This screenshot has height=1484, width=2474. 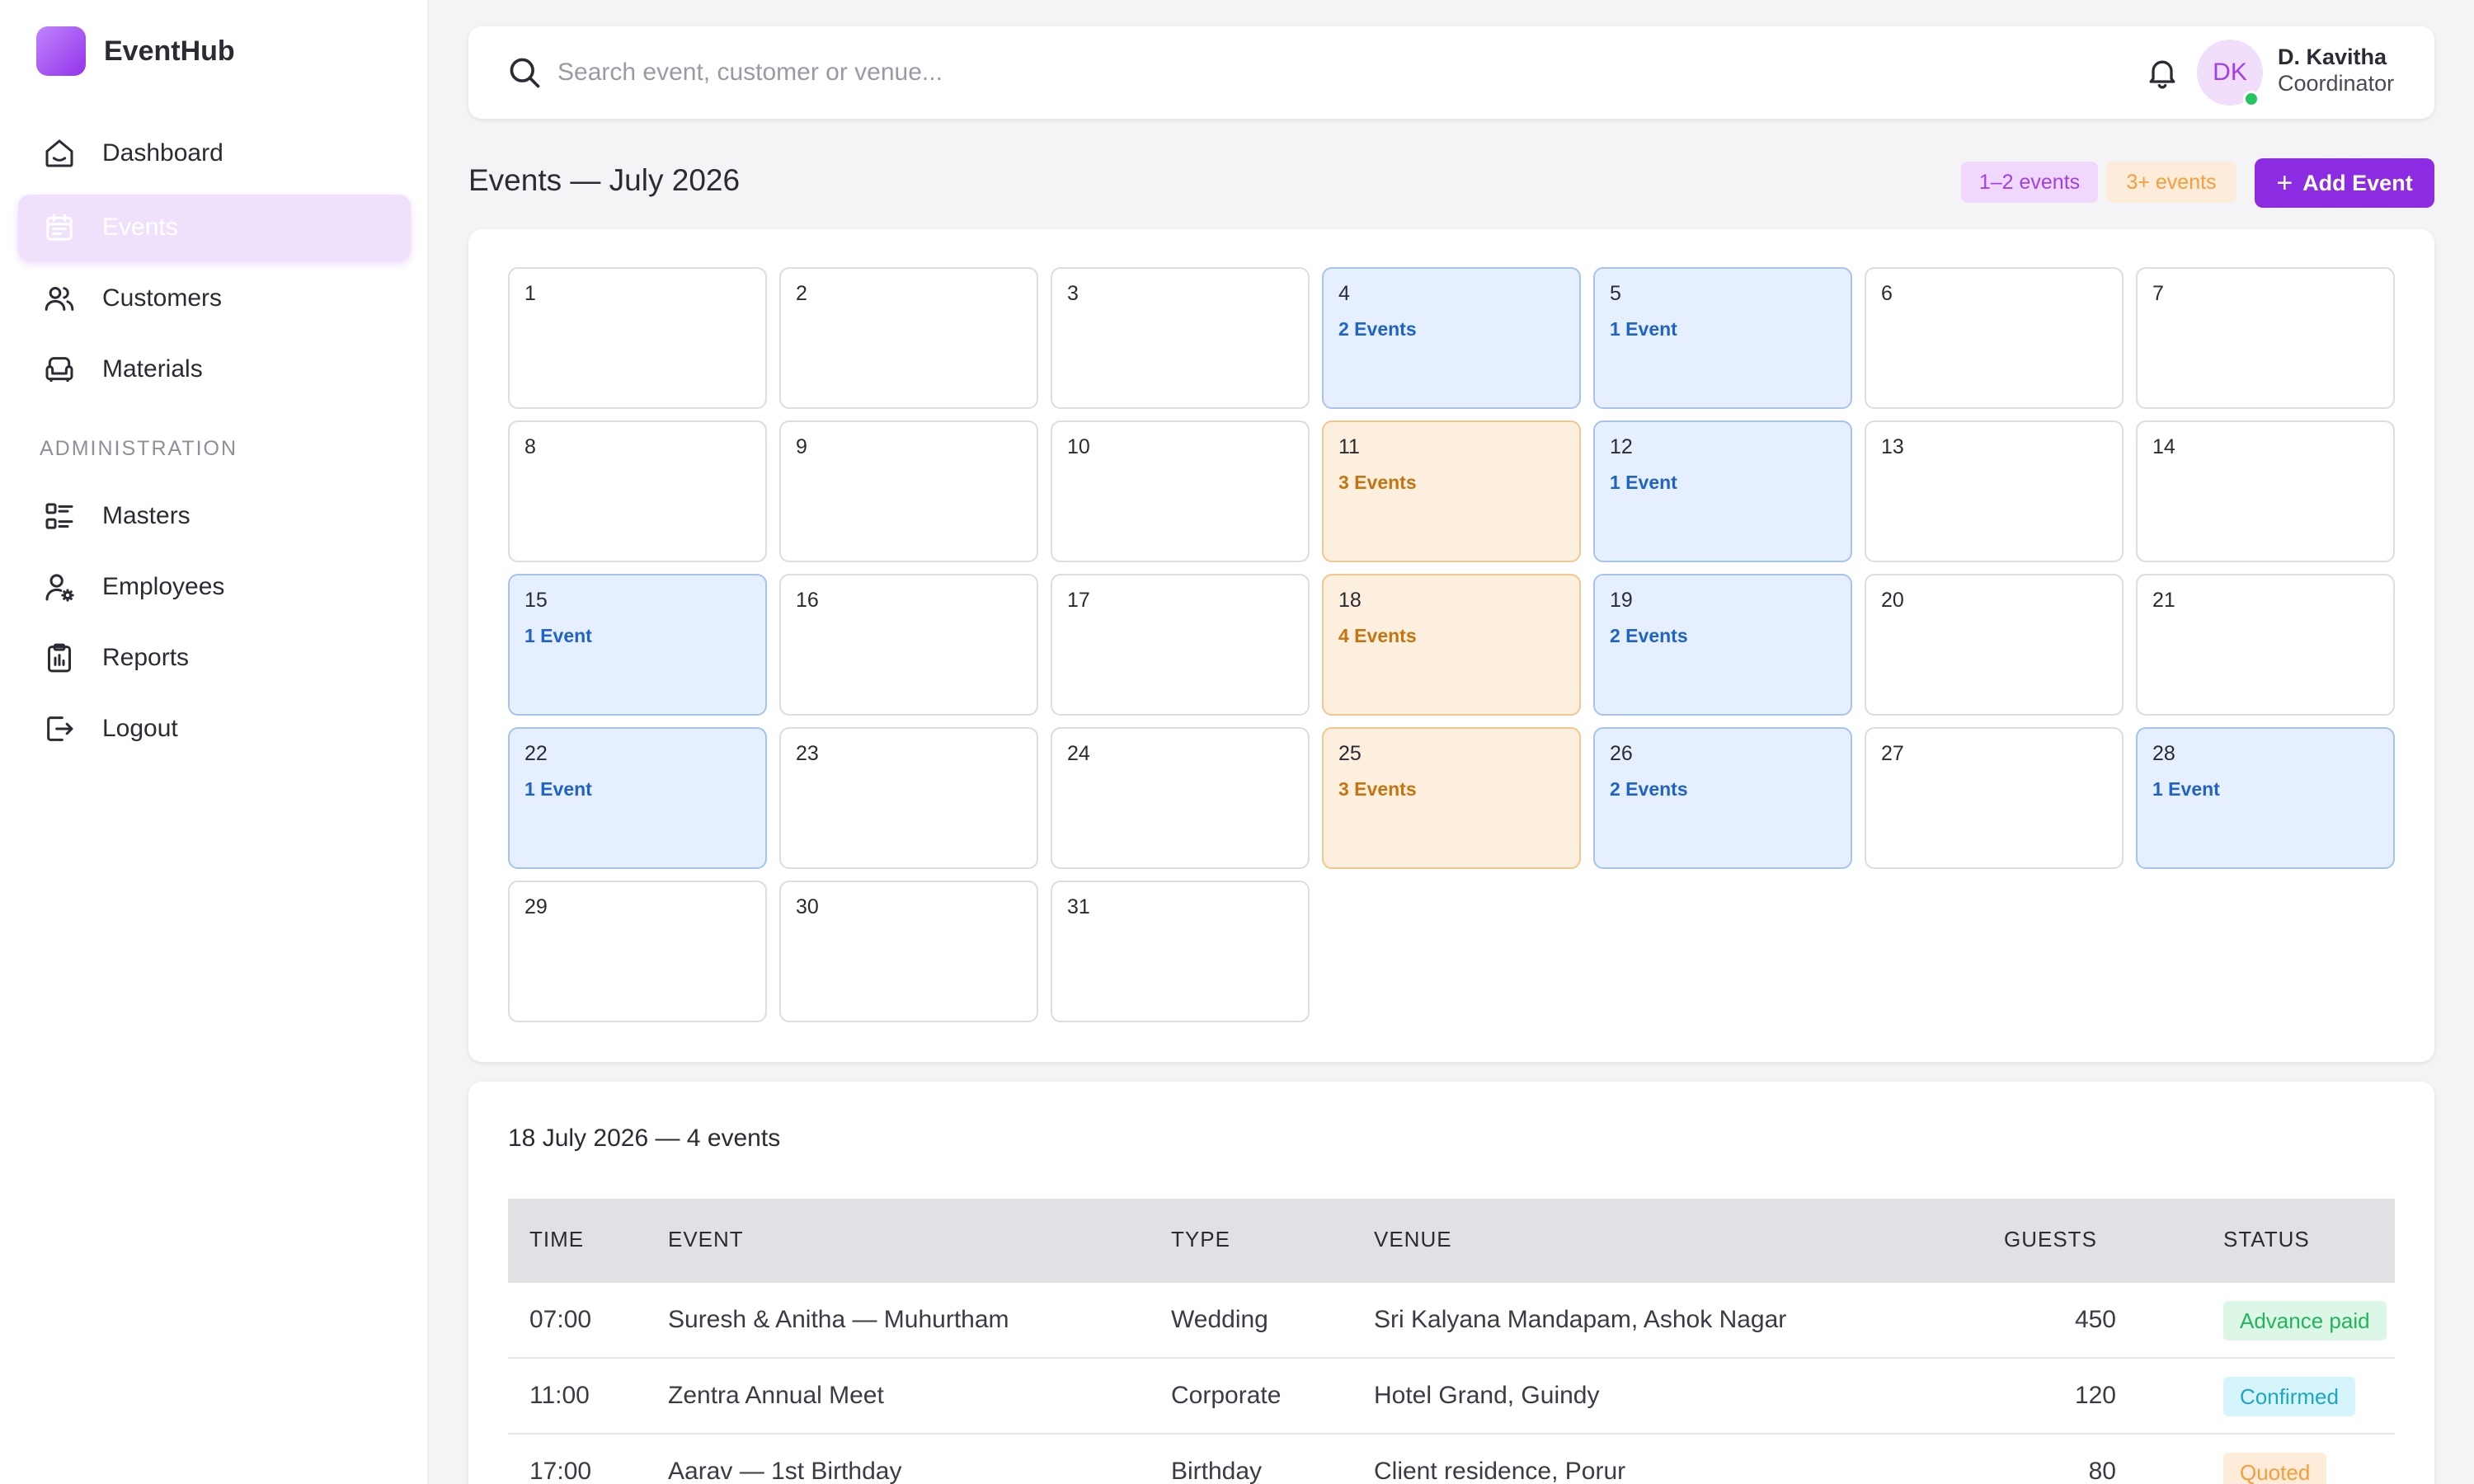 I want to click on sidebar-item-events: Events, so click(x=214, y=228).